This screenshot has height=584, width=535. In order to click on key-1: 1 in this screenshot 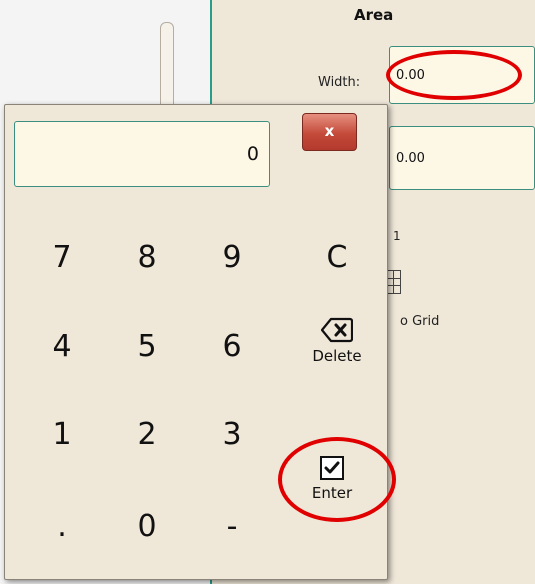, I will do `click(62, 434)`.